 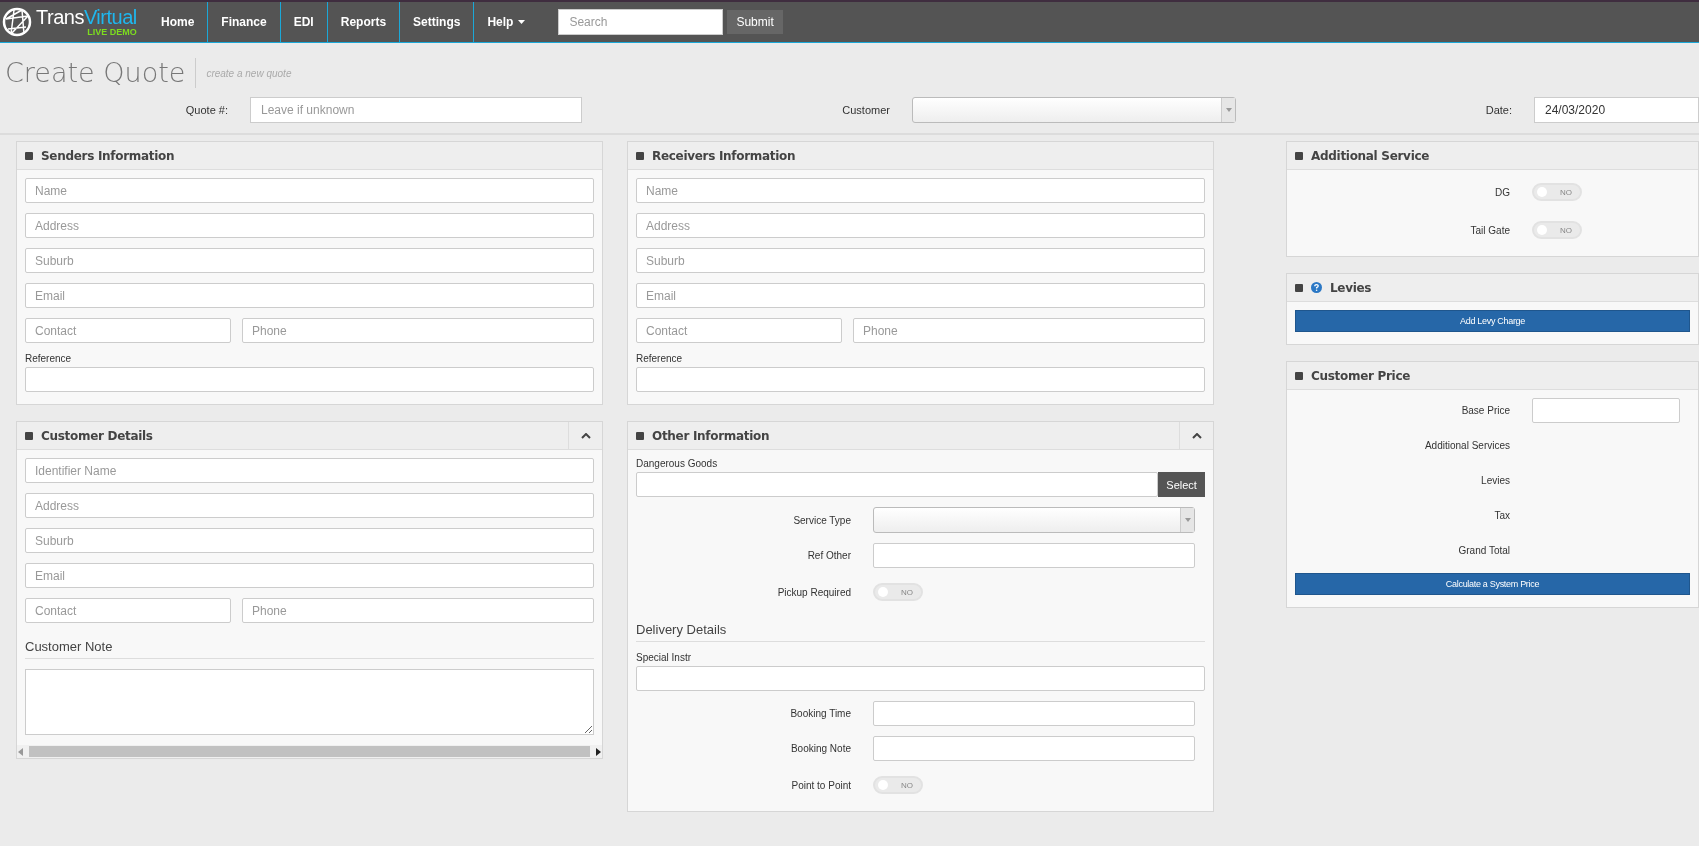 I want to click on field-label: Grand Total, so click(x=1483, y=550).